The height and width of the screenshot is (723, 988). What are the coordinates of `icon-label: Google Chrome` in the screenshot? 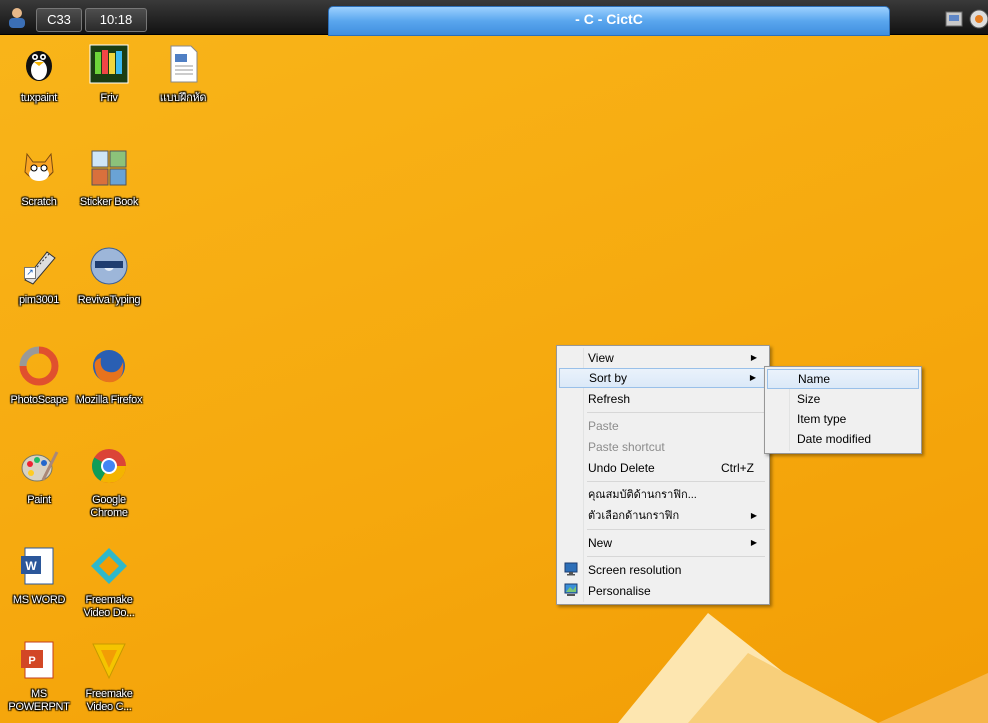 It's located at (109, 506).